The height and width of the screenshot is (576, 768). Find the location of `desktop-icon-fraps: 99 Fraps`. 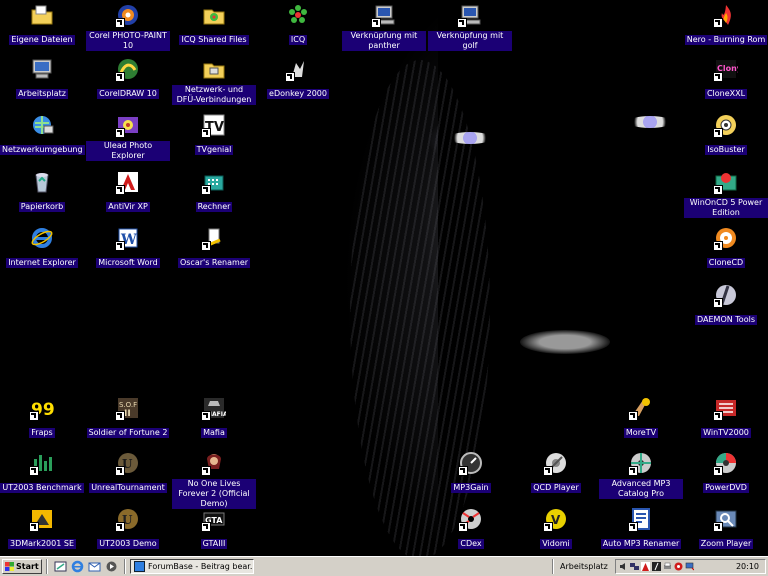

desktop-icon-fraps: 99 Fraps is located at coordinates (42, 417).